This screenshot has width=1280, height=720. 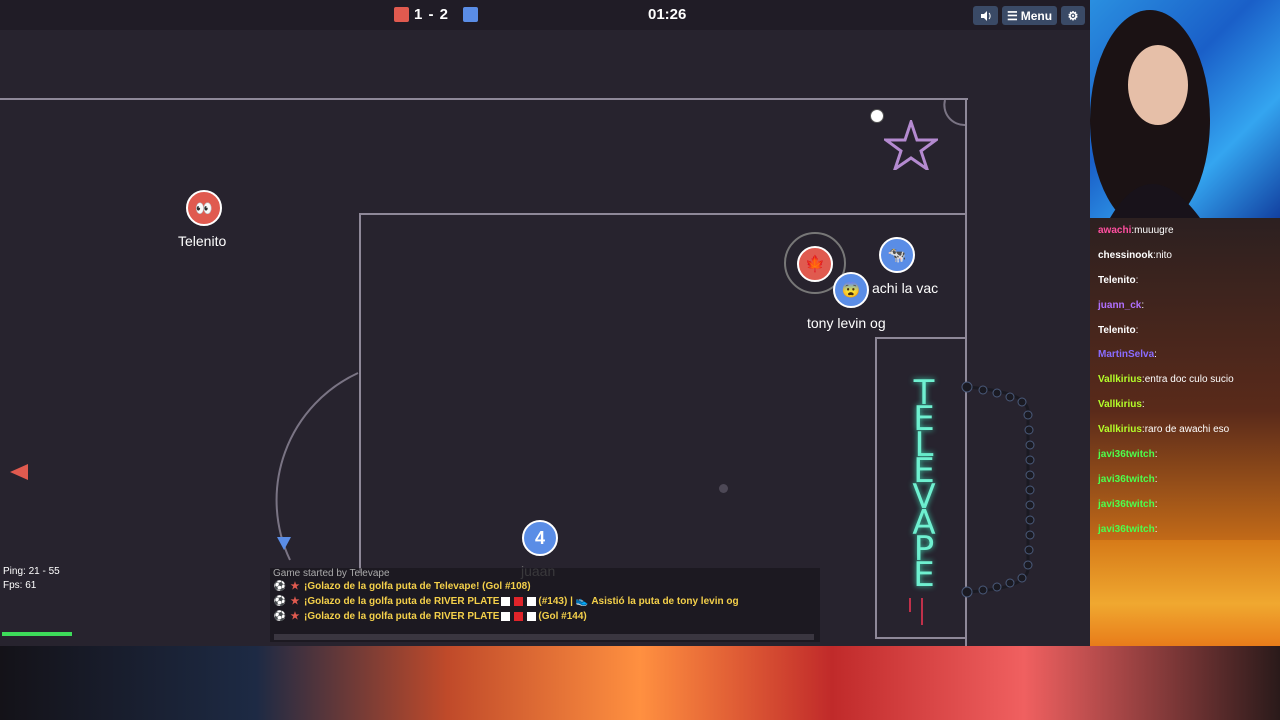 What do you see at coordinates (582, 601) in the screenshot?
I see `shoe-icon: 👟` at bounding box center [582, 601].